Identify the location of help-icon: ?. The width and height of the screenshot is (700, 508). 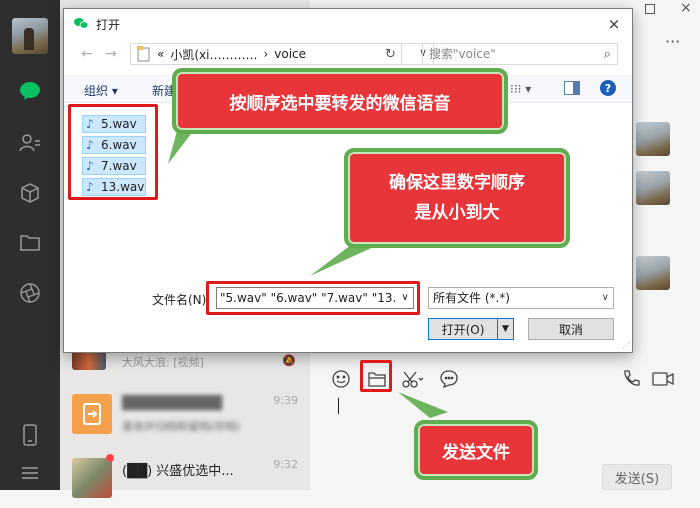
(608, 89).